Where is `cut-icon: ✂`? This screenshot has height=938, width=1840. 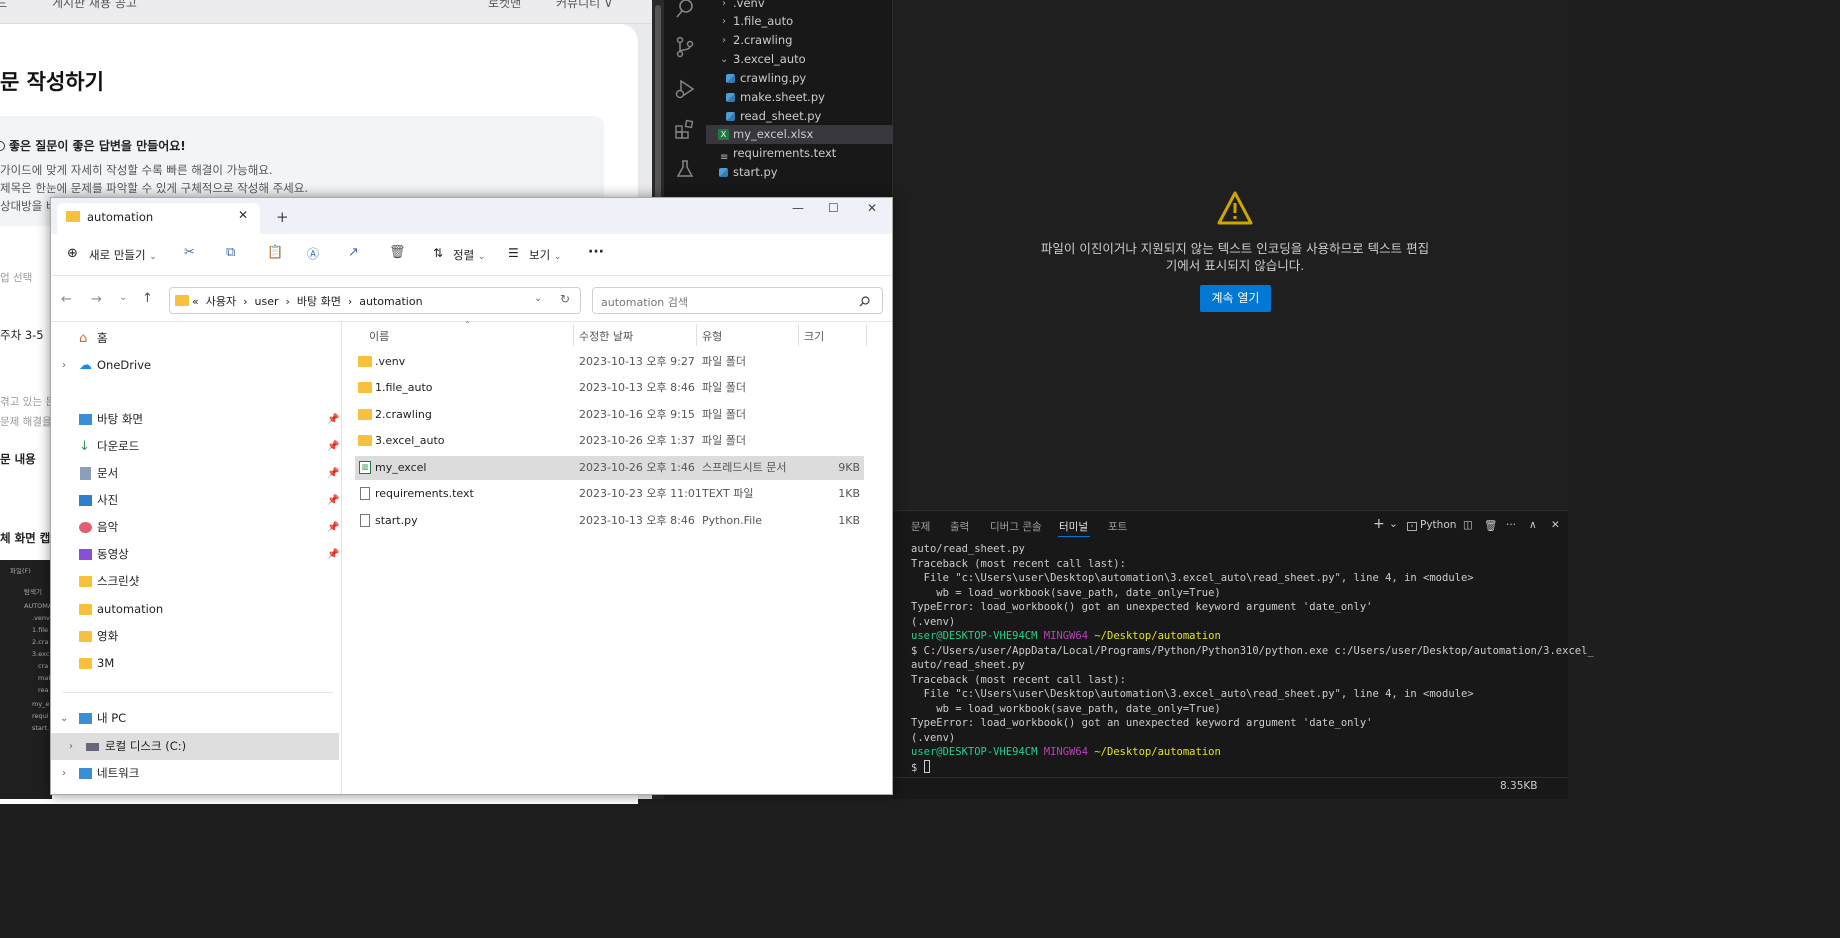 cut-icon: ✂ is located at coordinates (189, 252).